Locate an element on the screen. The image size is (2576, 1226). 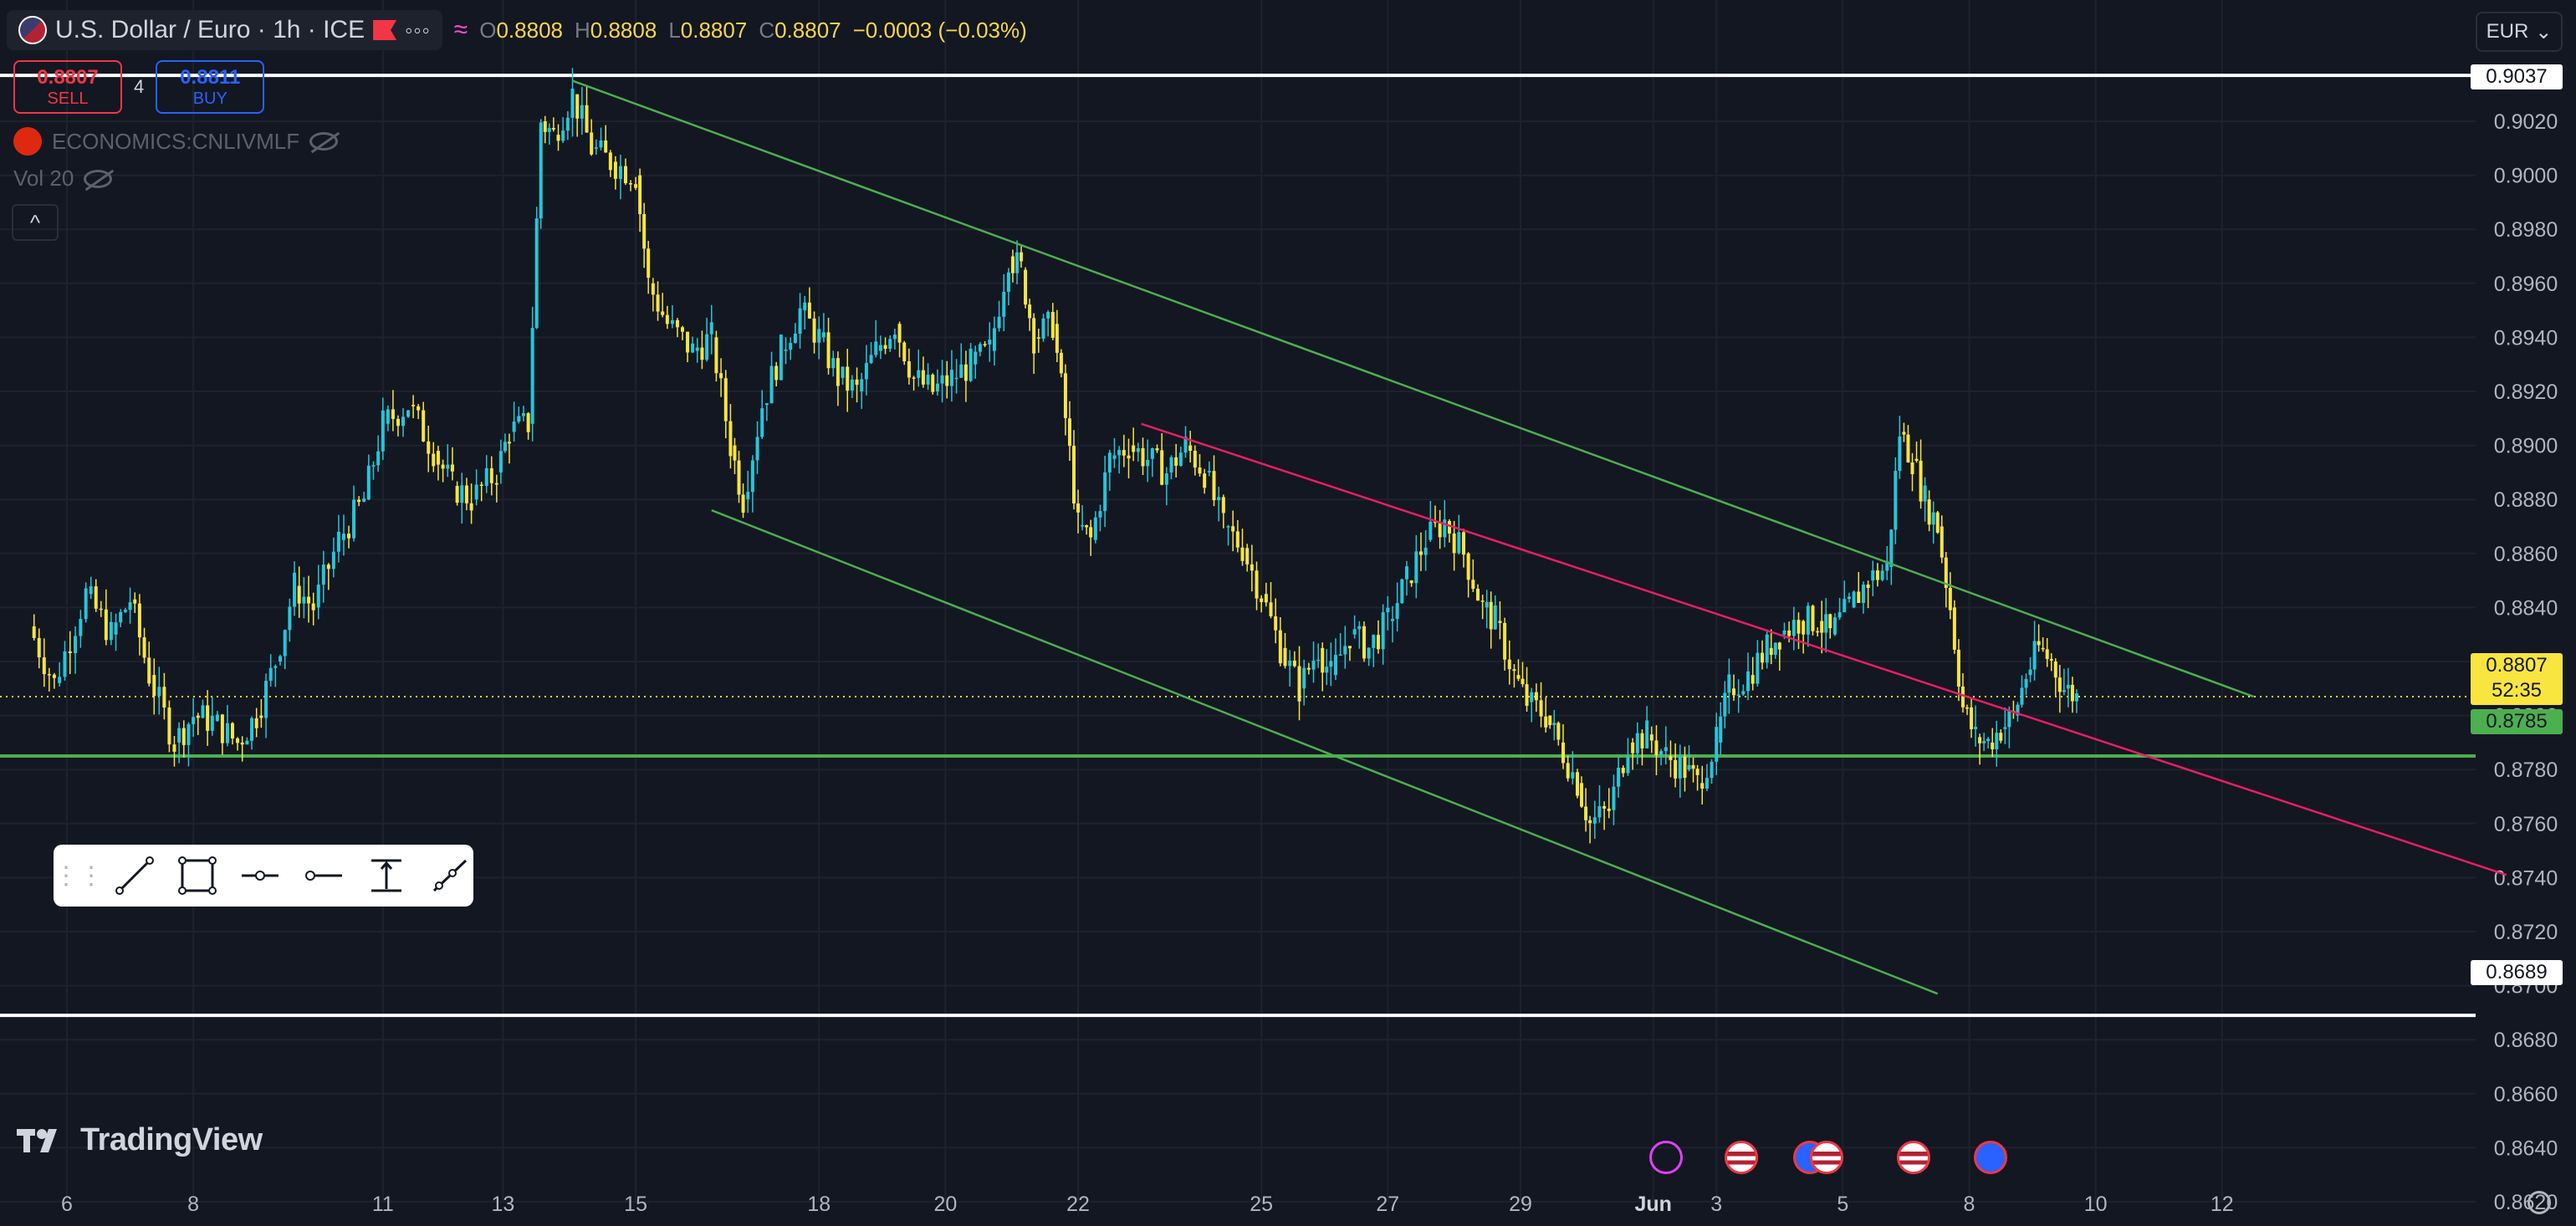
gear-icon is located at coordinates (2539, 1203).